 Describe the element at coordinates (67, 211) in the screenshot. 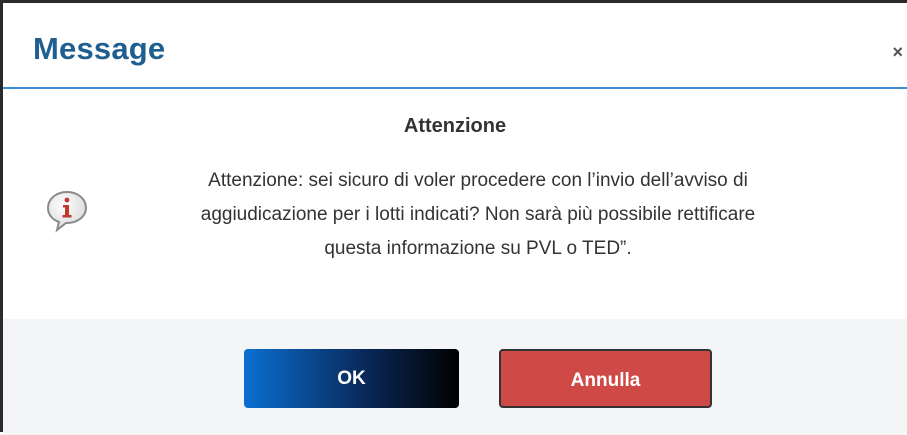

I see `info-speech-bubble-icon` at that location.